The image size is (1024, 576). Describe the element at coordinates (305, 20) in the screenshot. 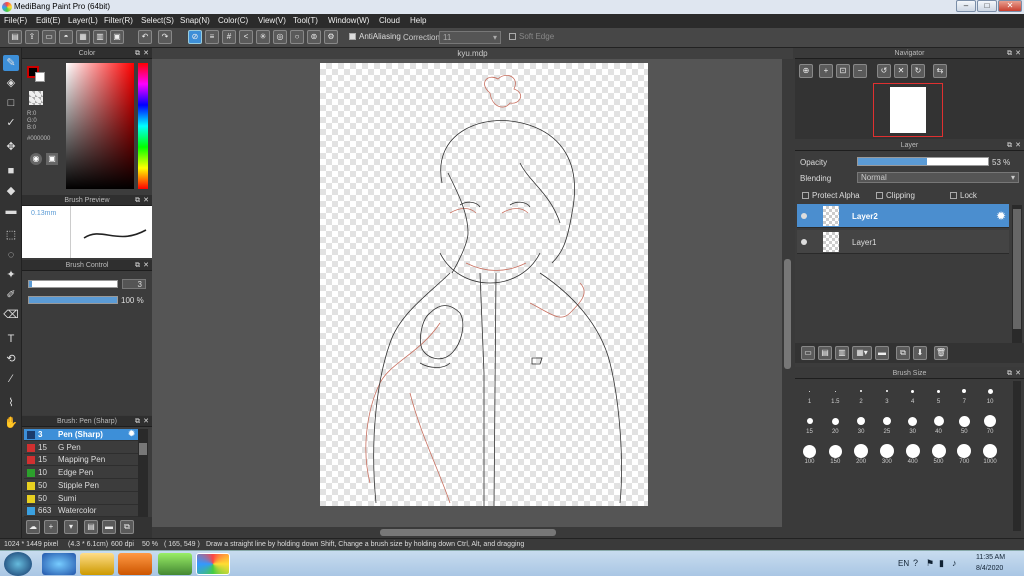

I see `menu-tool: Tool(T)` at that location.